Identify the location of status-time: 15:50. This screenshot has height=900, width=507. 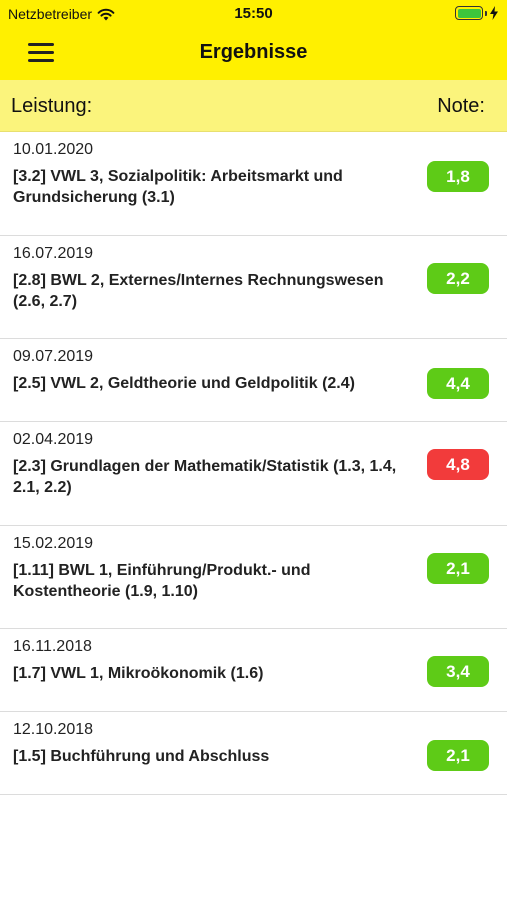
(253, 13).